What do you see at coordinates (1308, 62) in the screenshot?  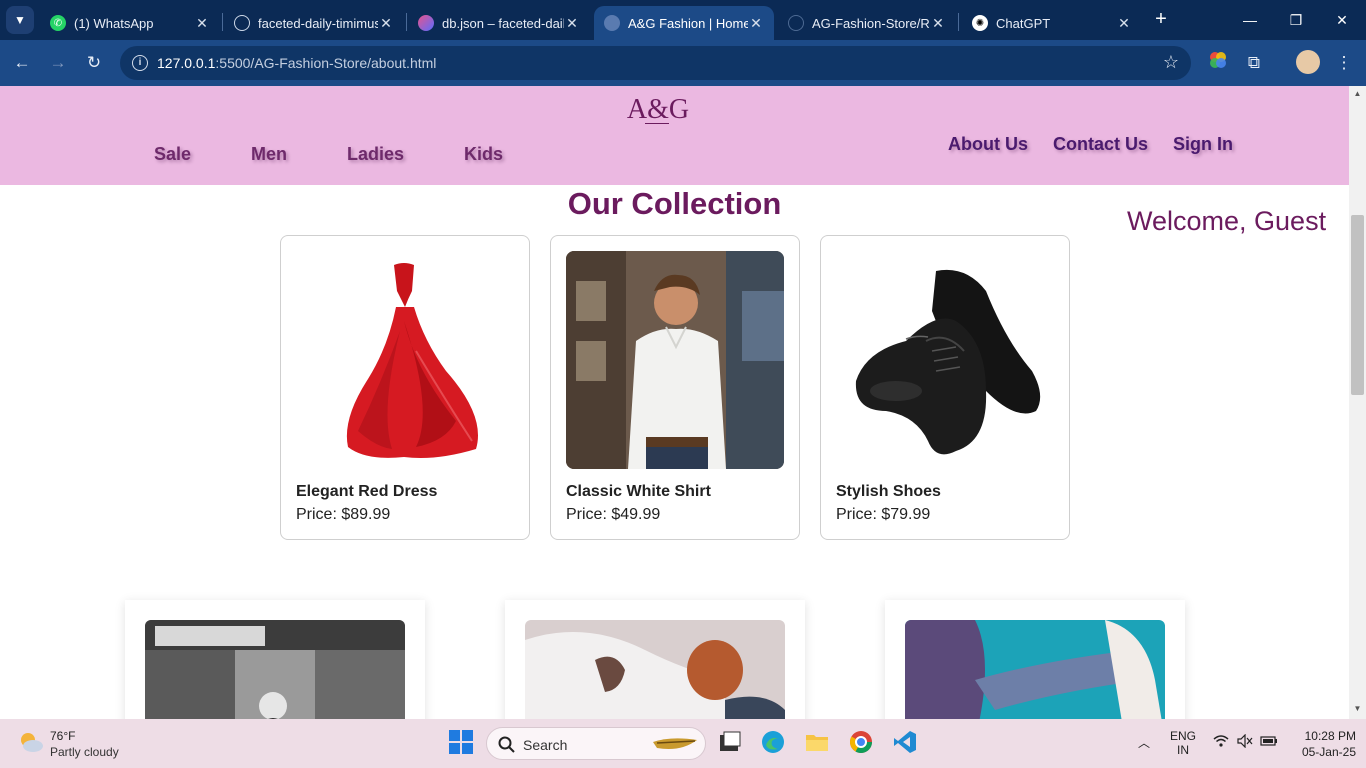 I see `profile-avatar` at bounding box center [1308, 62].